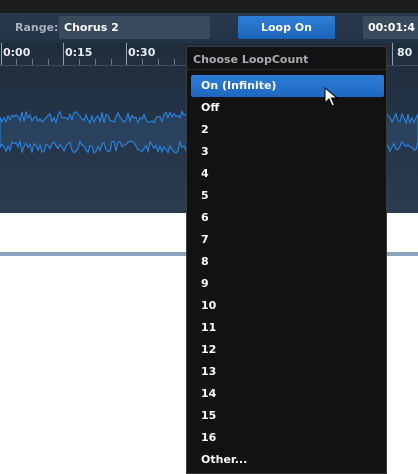 The height and width of the screenshot is (474, 418). I want to click on time-field: 00:01:4, so click(390, 27).